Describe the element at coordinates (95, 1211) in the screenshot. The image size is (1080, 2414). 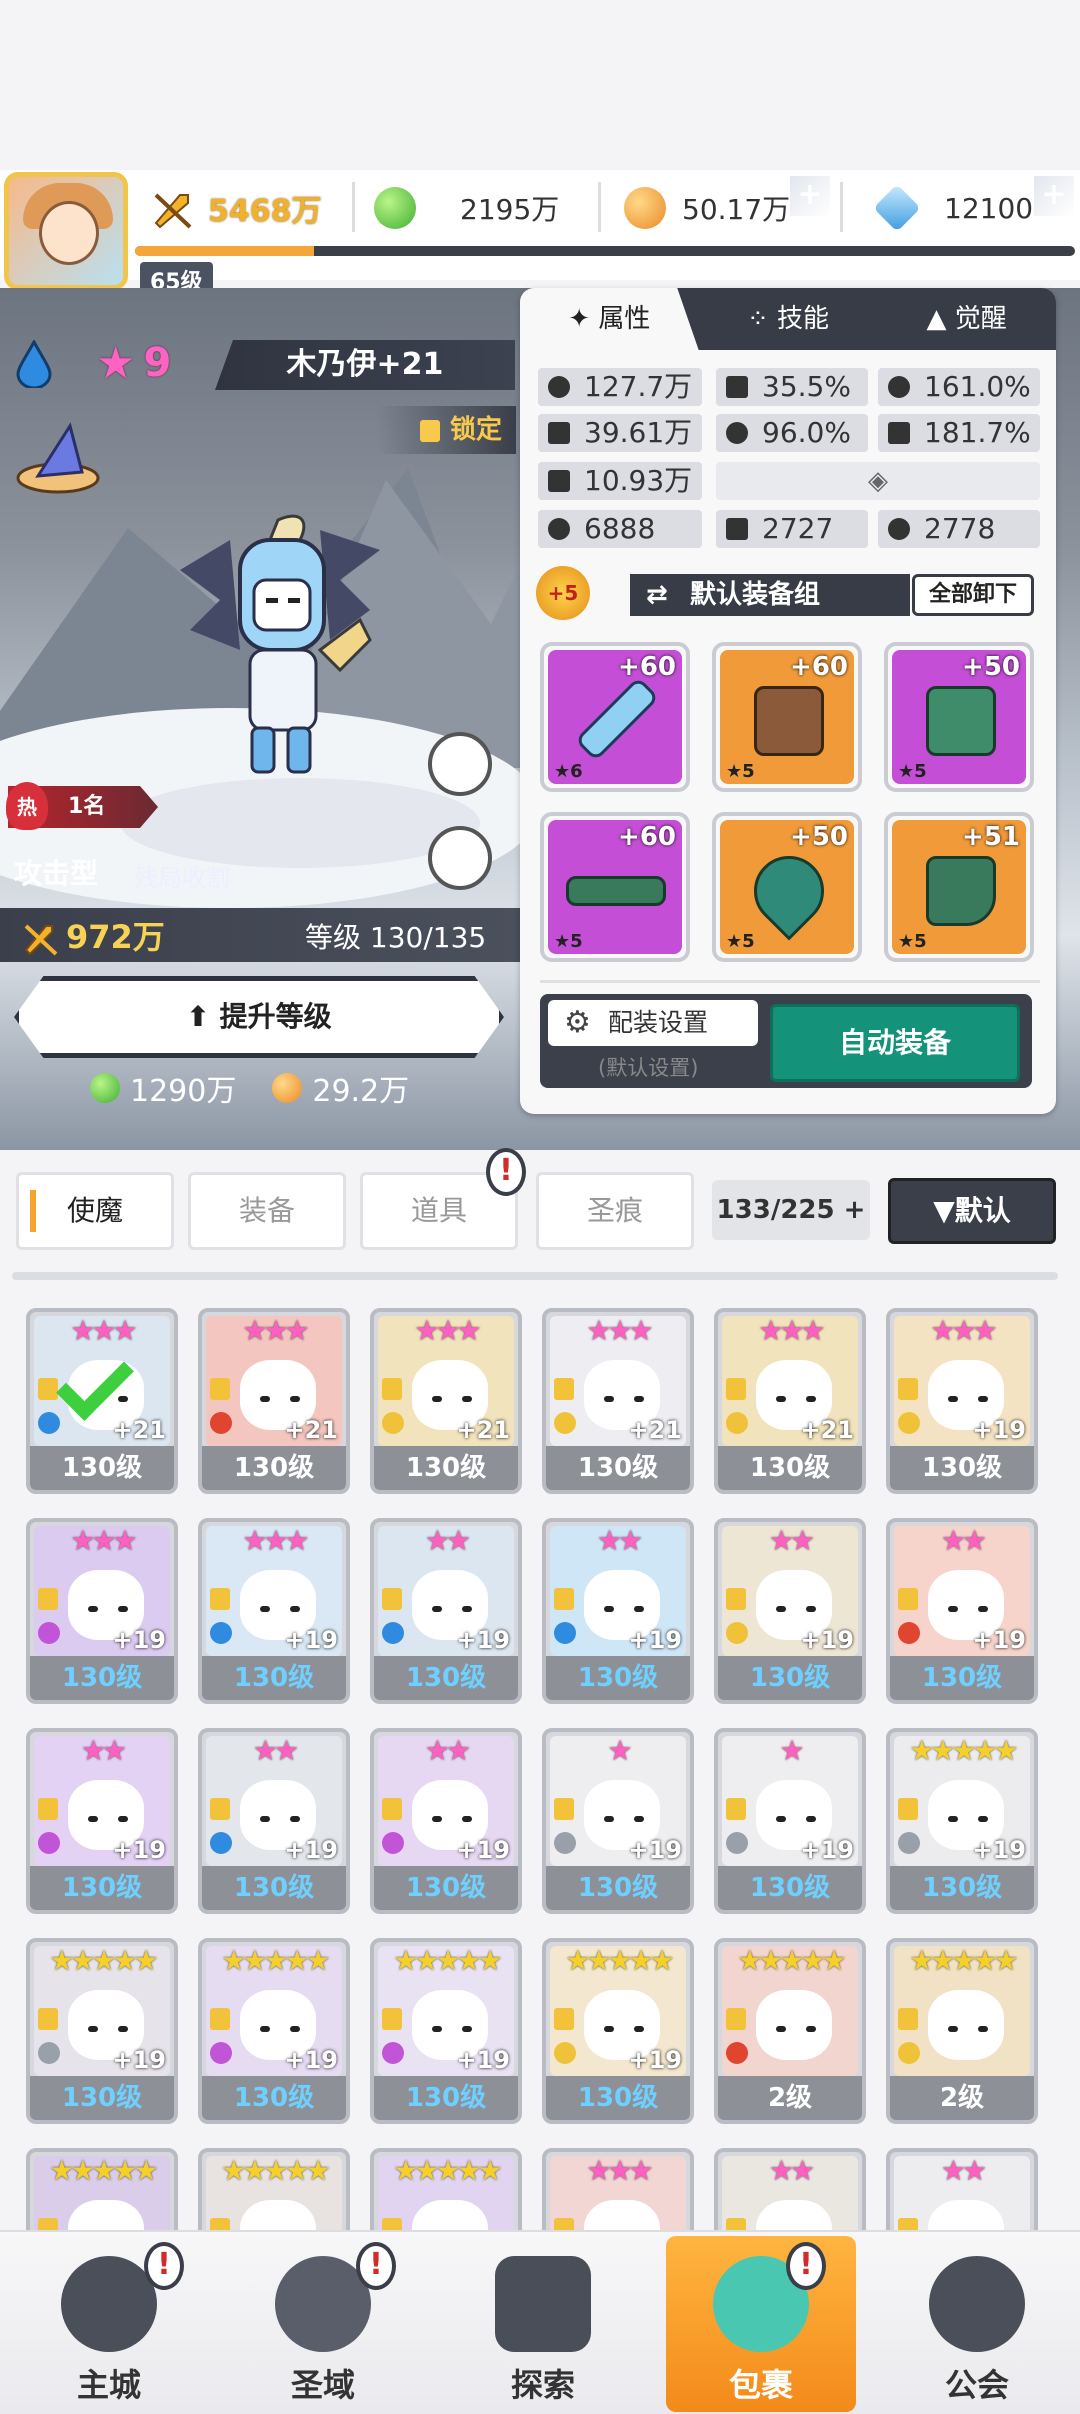
I see `tab-familiars: 使魔` at that location.